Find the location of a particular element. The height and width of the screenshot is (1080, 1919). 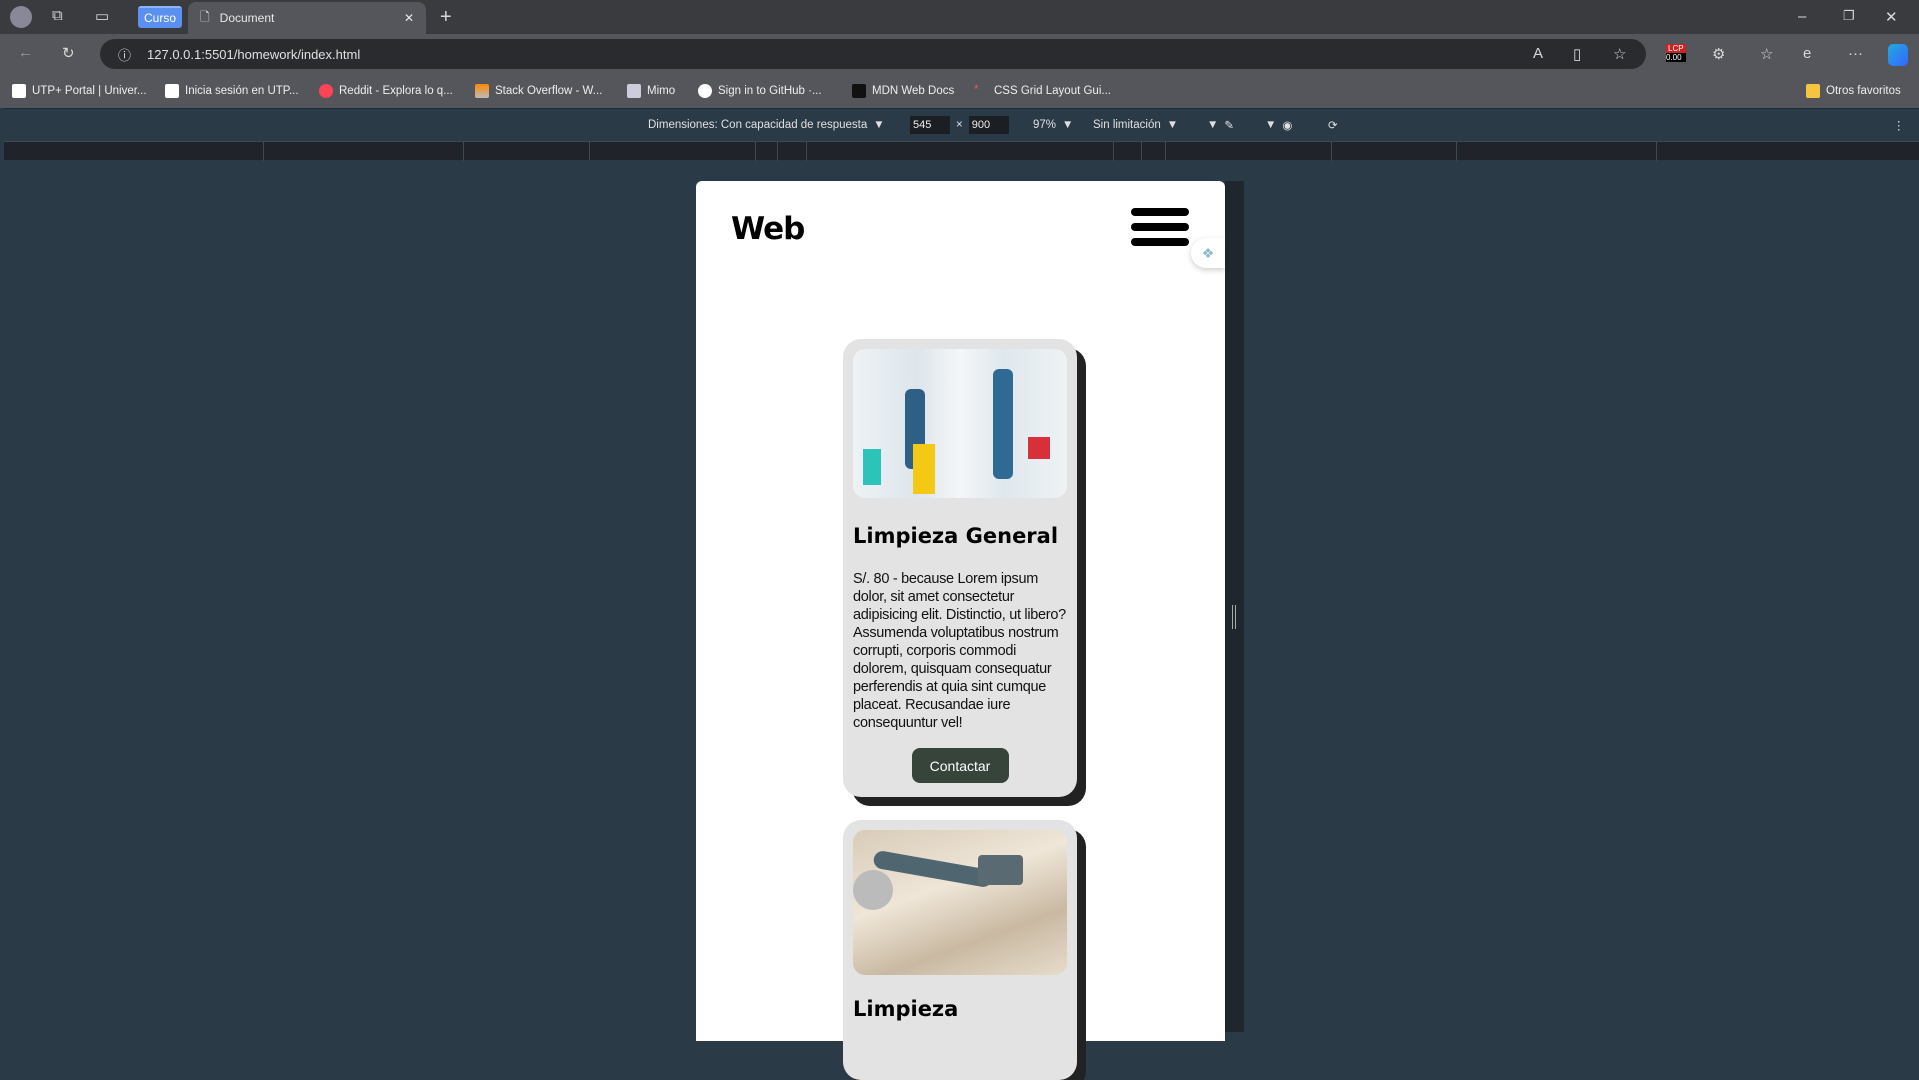

lcp-extension: LCP 0.00 is located at coordinates (1676, 56).